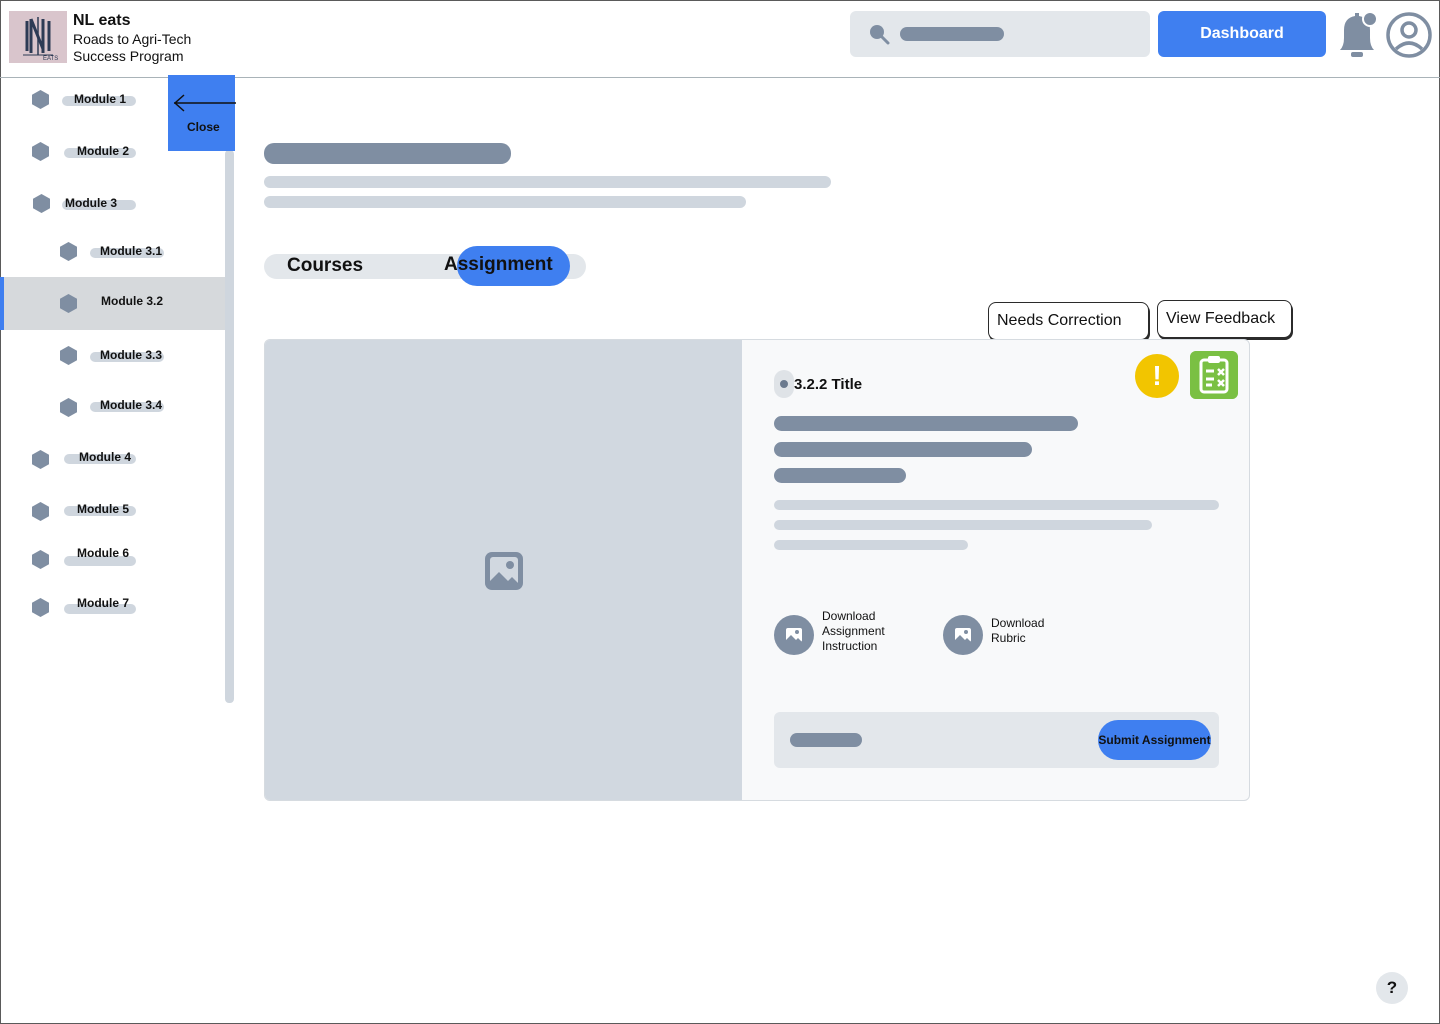 The image size is (1440, 1024). I want to click on search-icon, so click(880, 35).